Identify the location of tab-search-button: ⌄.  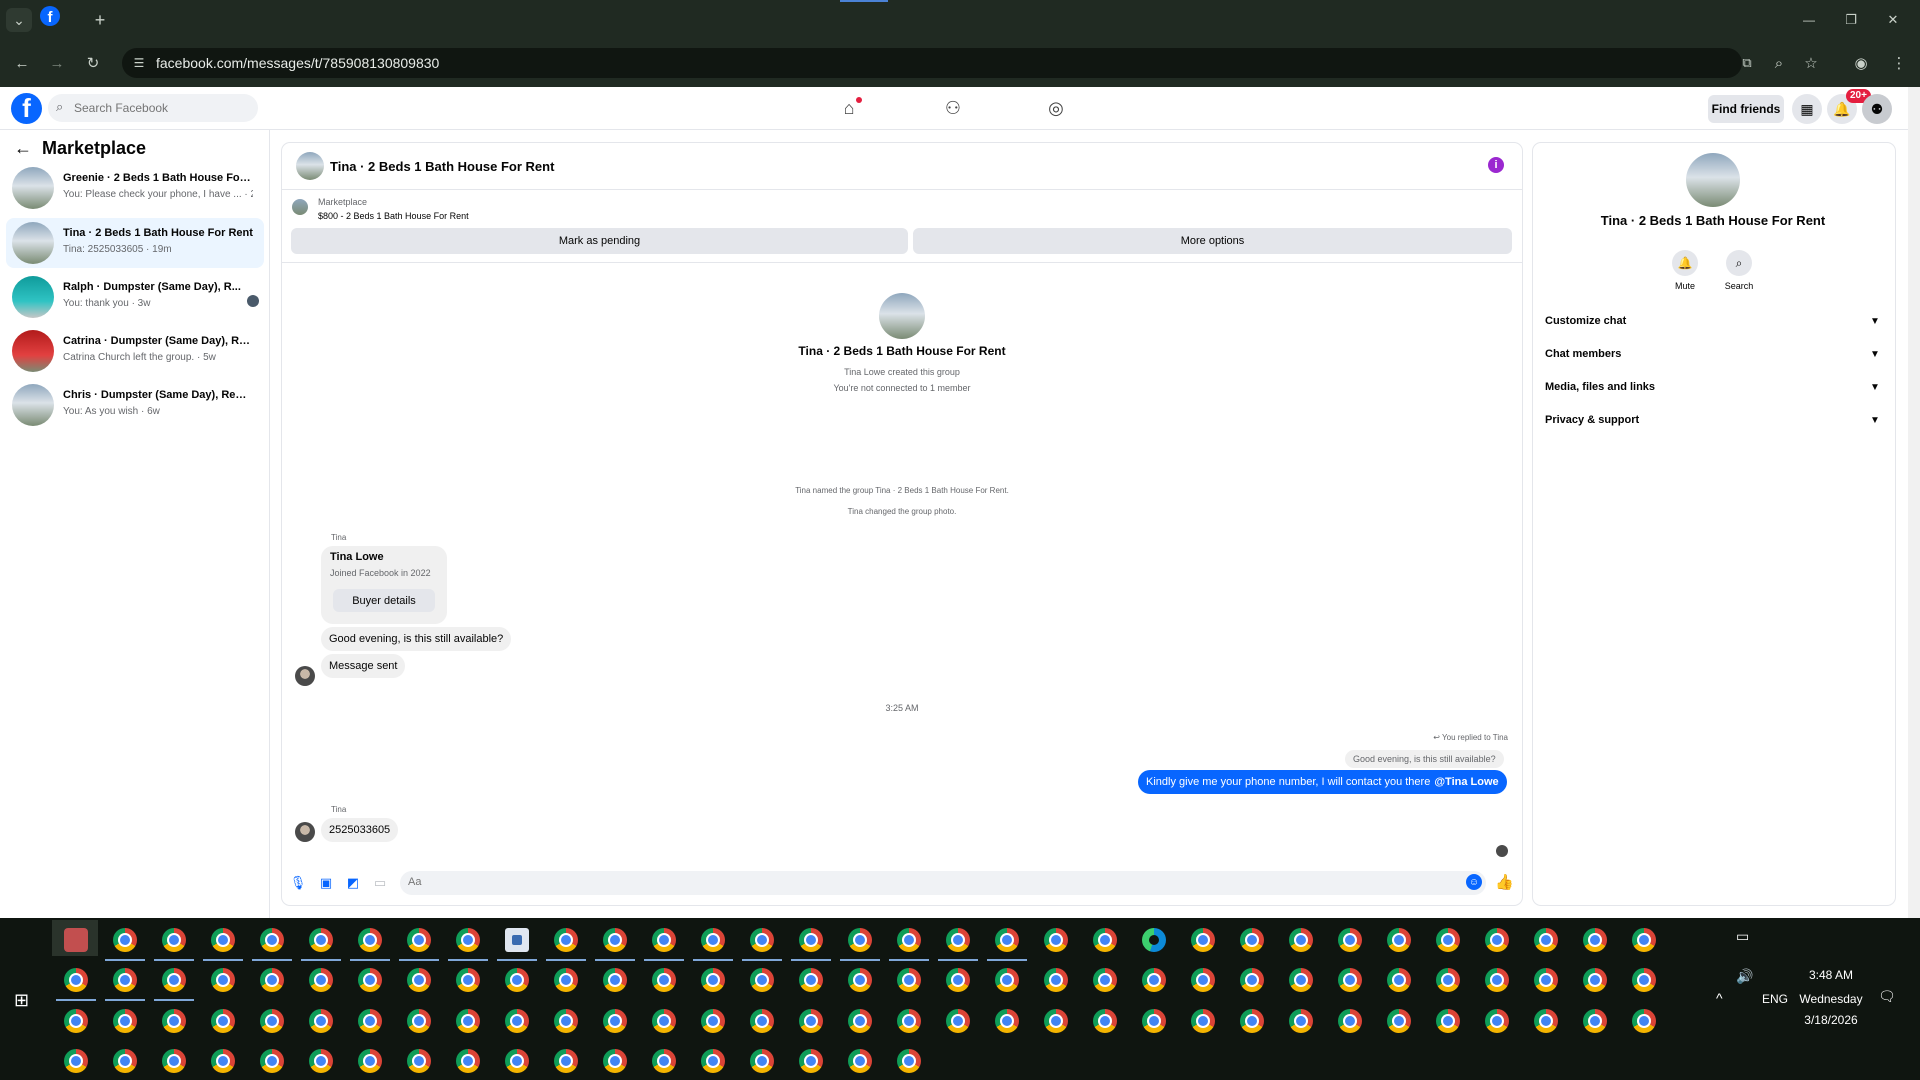
(19, 20).